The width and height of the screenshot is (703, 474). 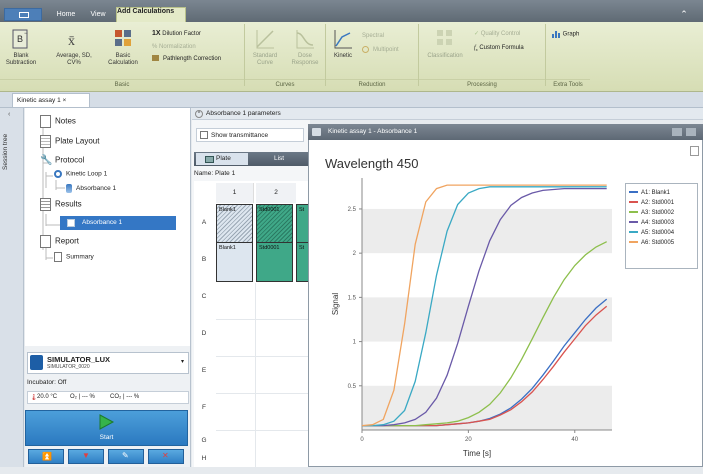 I want to click on custom-formula-button: fx Custom Formula, so click(x=499, y=49).